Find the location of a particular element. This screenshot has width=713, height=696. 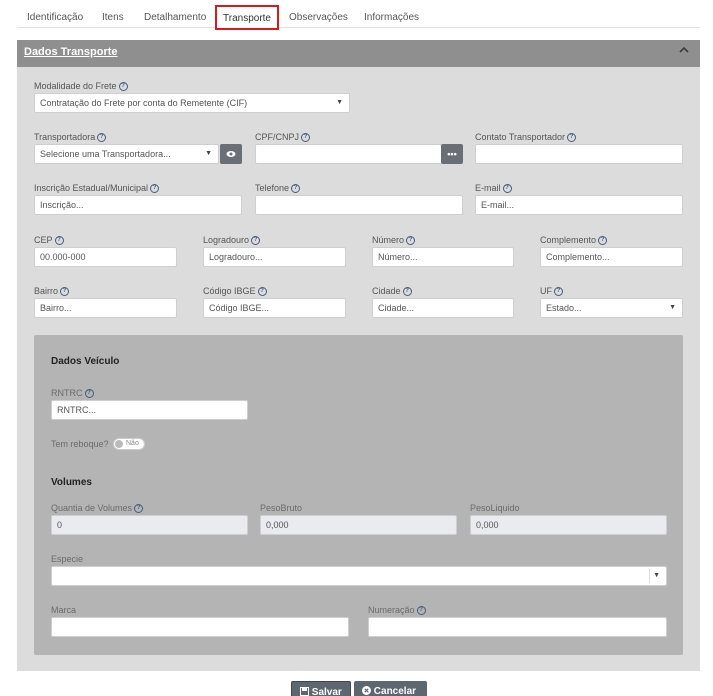

number-label: Número? is located at coordinates (394, 240).